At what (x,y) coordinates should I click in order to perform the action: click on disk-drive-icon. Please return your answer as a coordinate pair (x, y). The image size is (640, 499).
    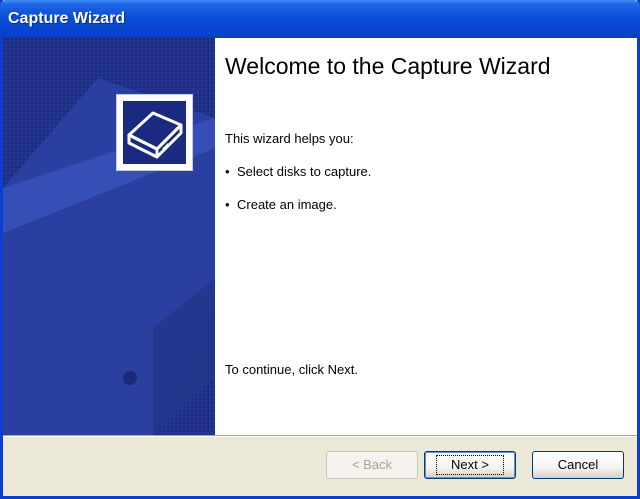
    Looking at the image, I should click on (154, 132).